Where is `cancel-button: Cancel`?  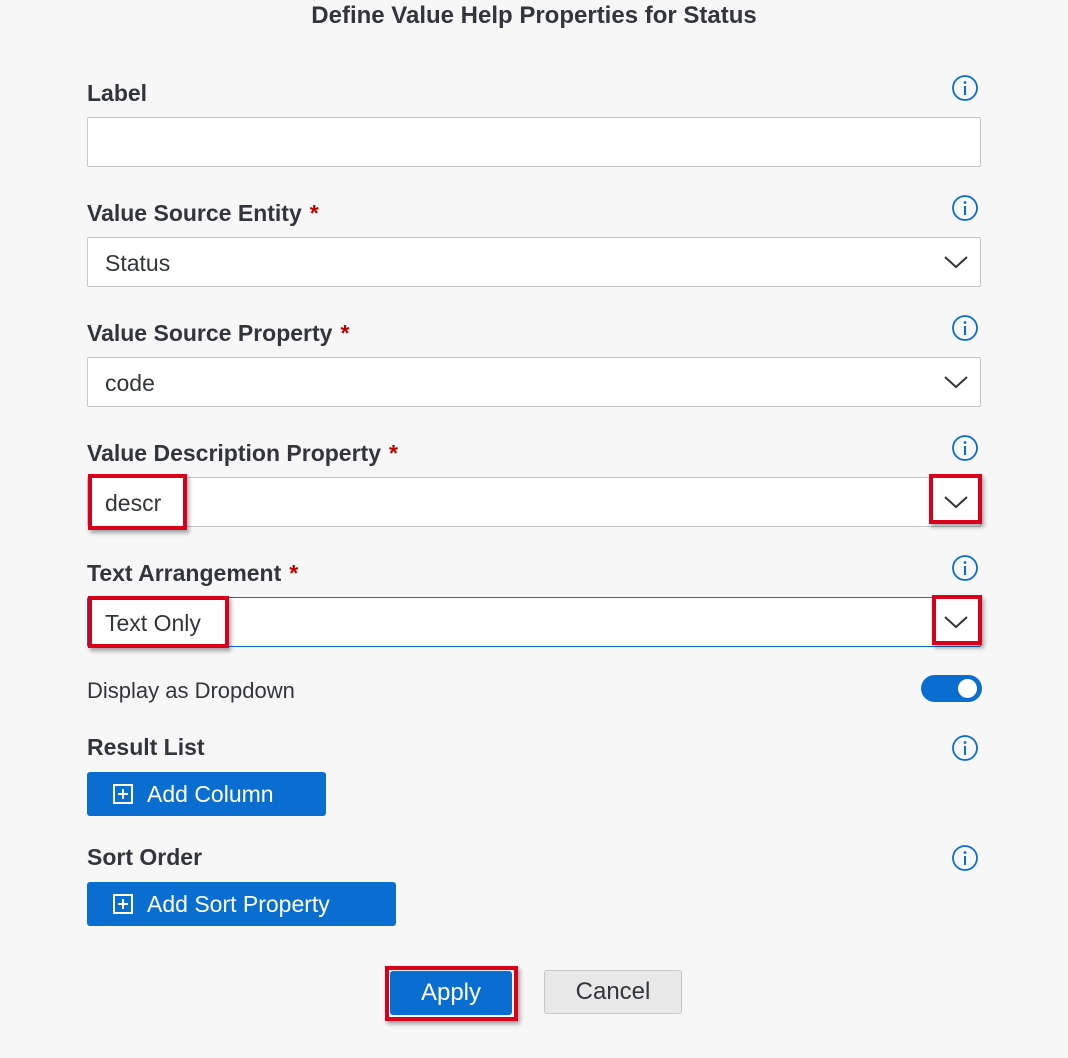 cancel-button: Cancel is located at coordinates (613, 992).